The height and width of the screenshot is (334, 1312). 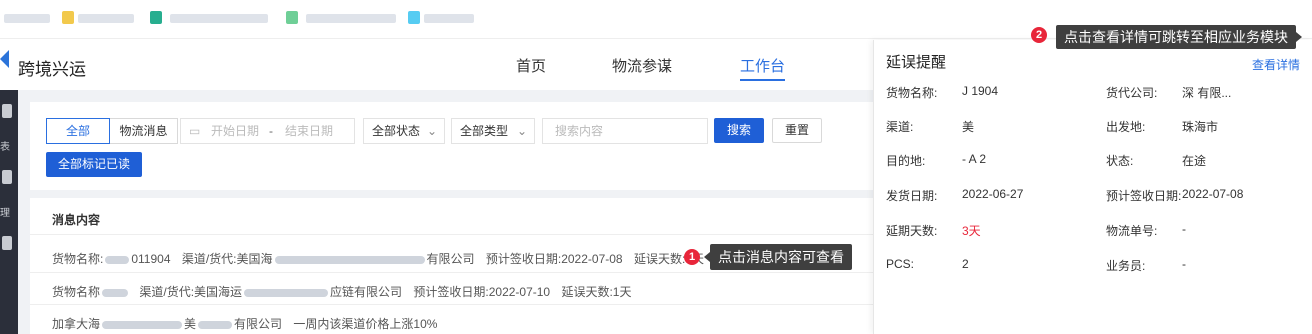 What do you see at coordinates (739, 130) in the screenshot?
I see `search-button: 搜索` at bounding box center [739, 130].